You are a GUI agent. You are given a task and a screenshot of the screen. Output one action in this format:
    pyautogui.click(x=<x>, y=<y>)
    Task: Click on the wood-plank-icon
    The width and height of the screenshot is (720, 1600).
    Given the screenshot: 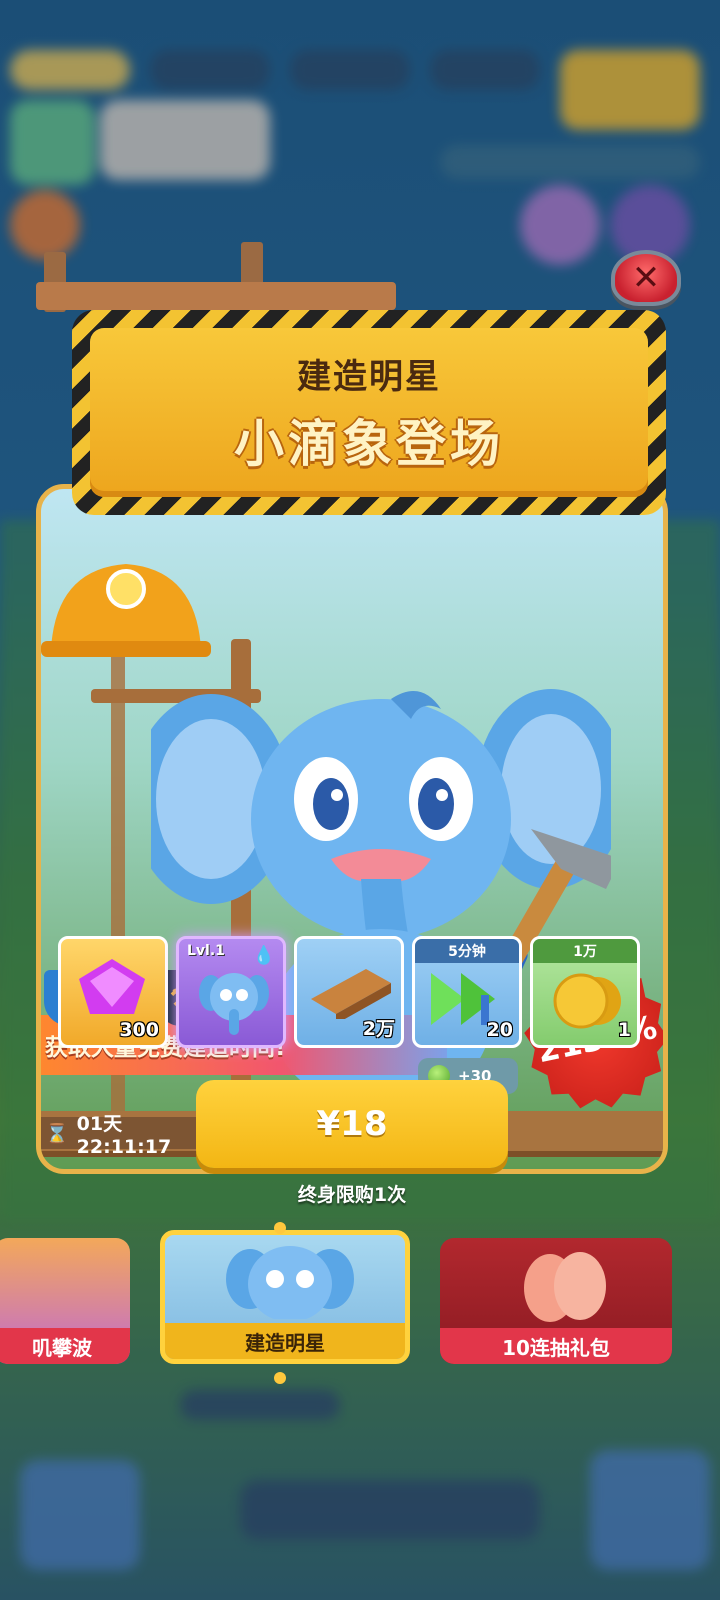 What is the action you would take?
    pyautogui.click(x=351, y=994)
    